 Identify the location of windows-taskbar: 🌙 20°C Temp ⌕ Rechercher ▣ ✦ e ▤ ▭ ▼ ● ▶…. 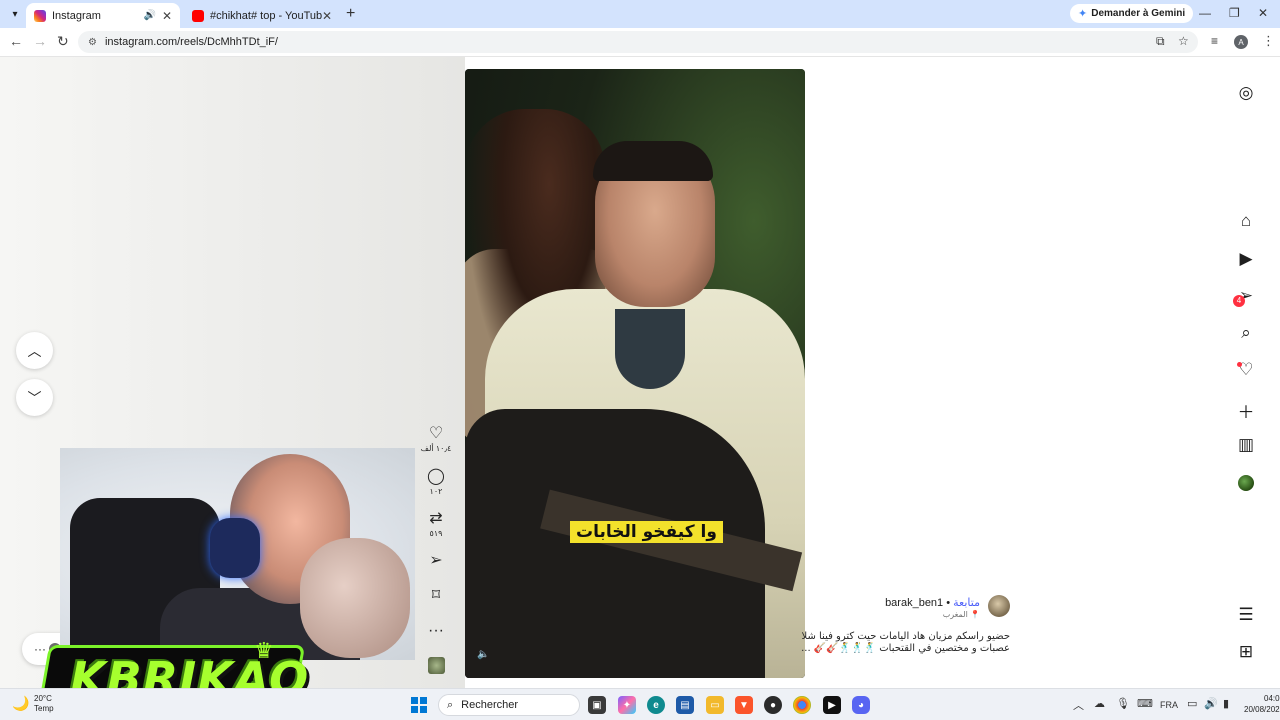
(640, 704).